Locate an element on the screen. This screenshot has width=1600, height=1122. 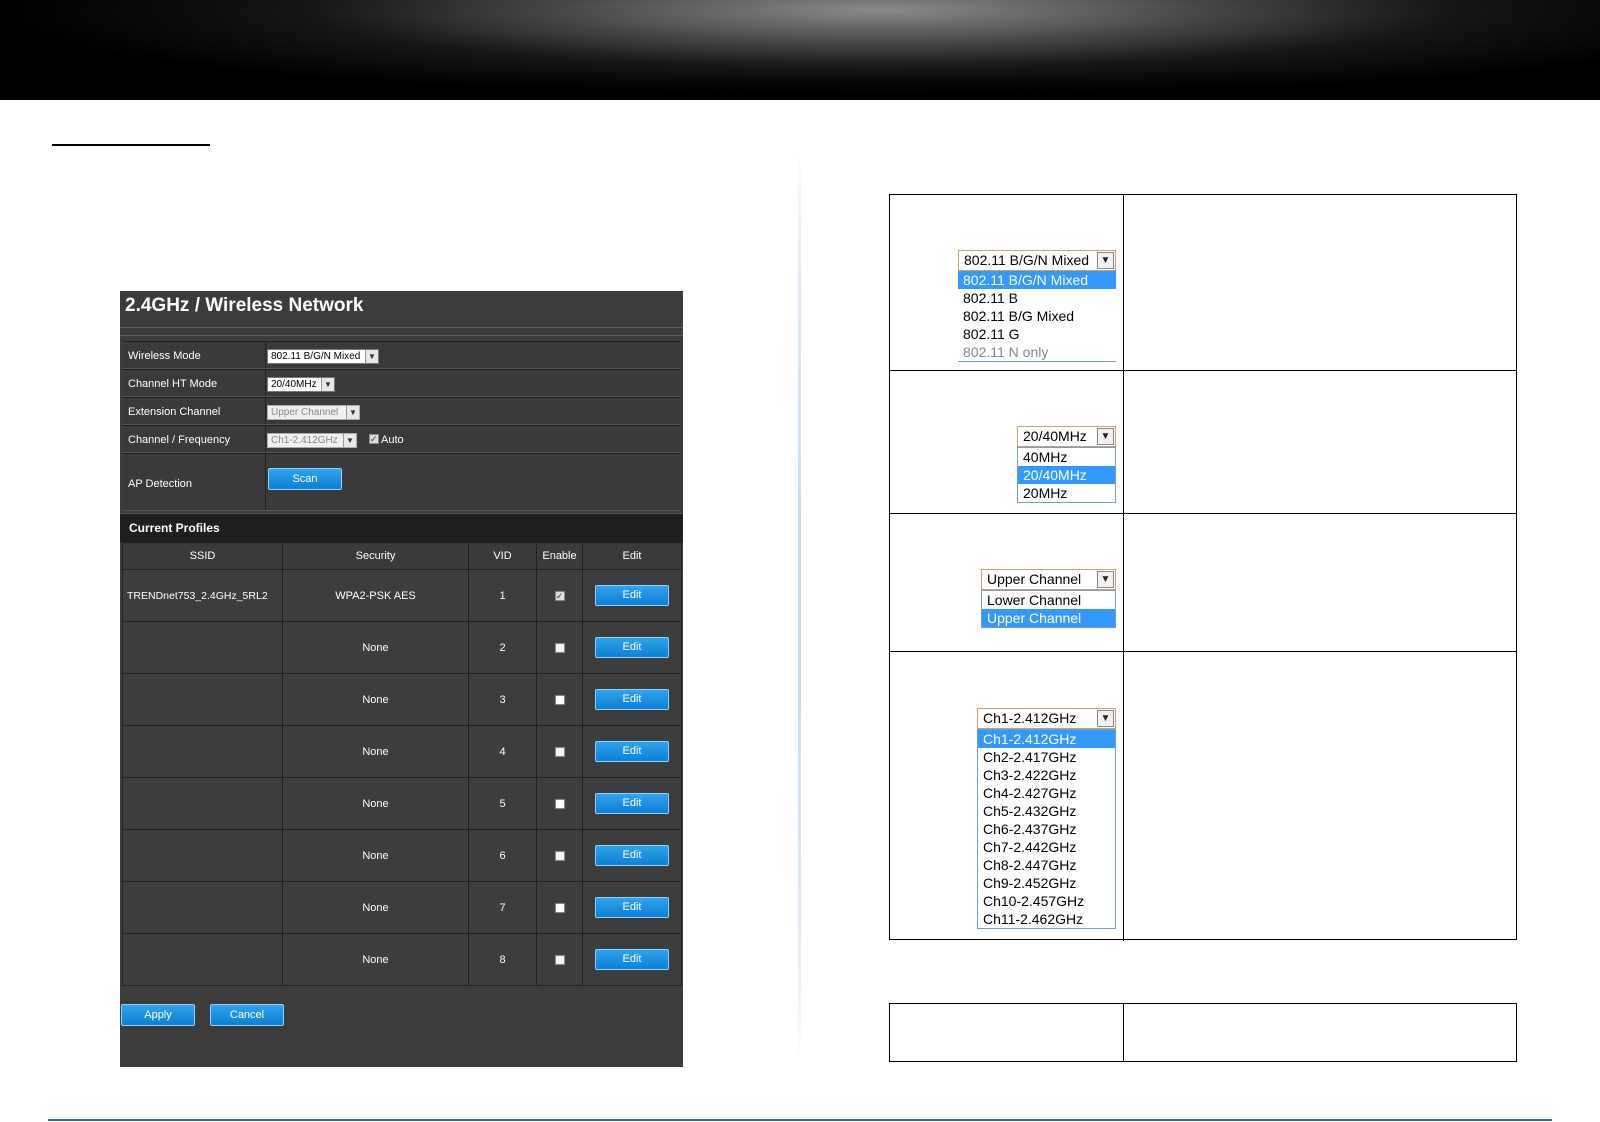
channel-frequency-option: Ch6-2.437GHz is located at coordinates (1046, 829).